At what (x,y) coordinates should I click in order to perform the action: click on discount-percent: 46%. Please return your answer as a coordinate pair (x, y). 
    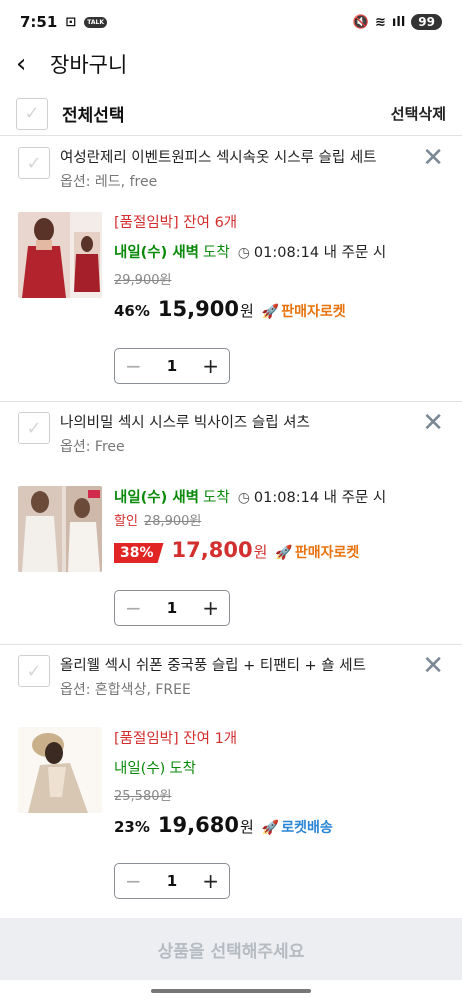
    Looking at the image, I should click on (132, 311).